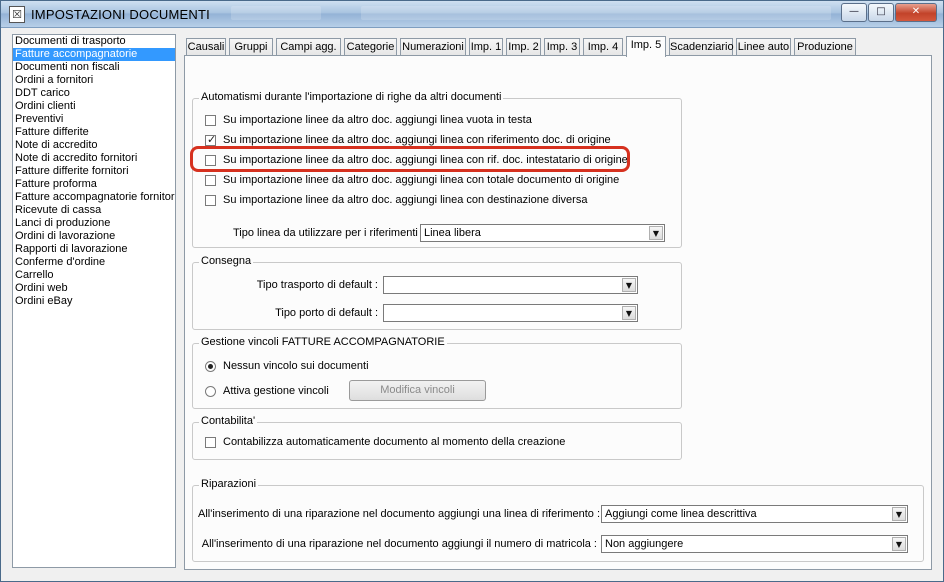 This screenshot has width=944, height=582. Describe the element at coordinates (94, 249) in the screenshot. I see `list-item: Rapporti di lavorazione` at that location.